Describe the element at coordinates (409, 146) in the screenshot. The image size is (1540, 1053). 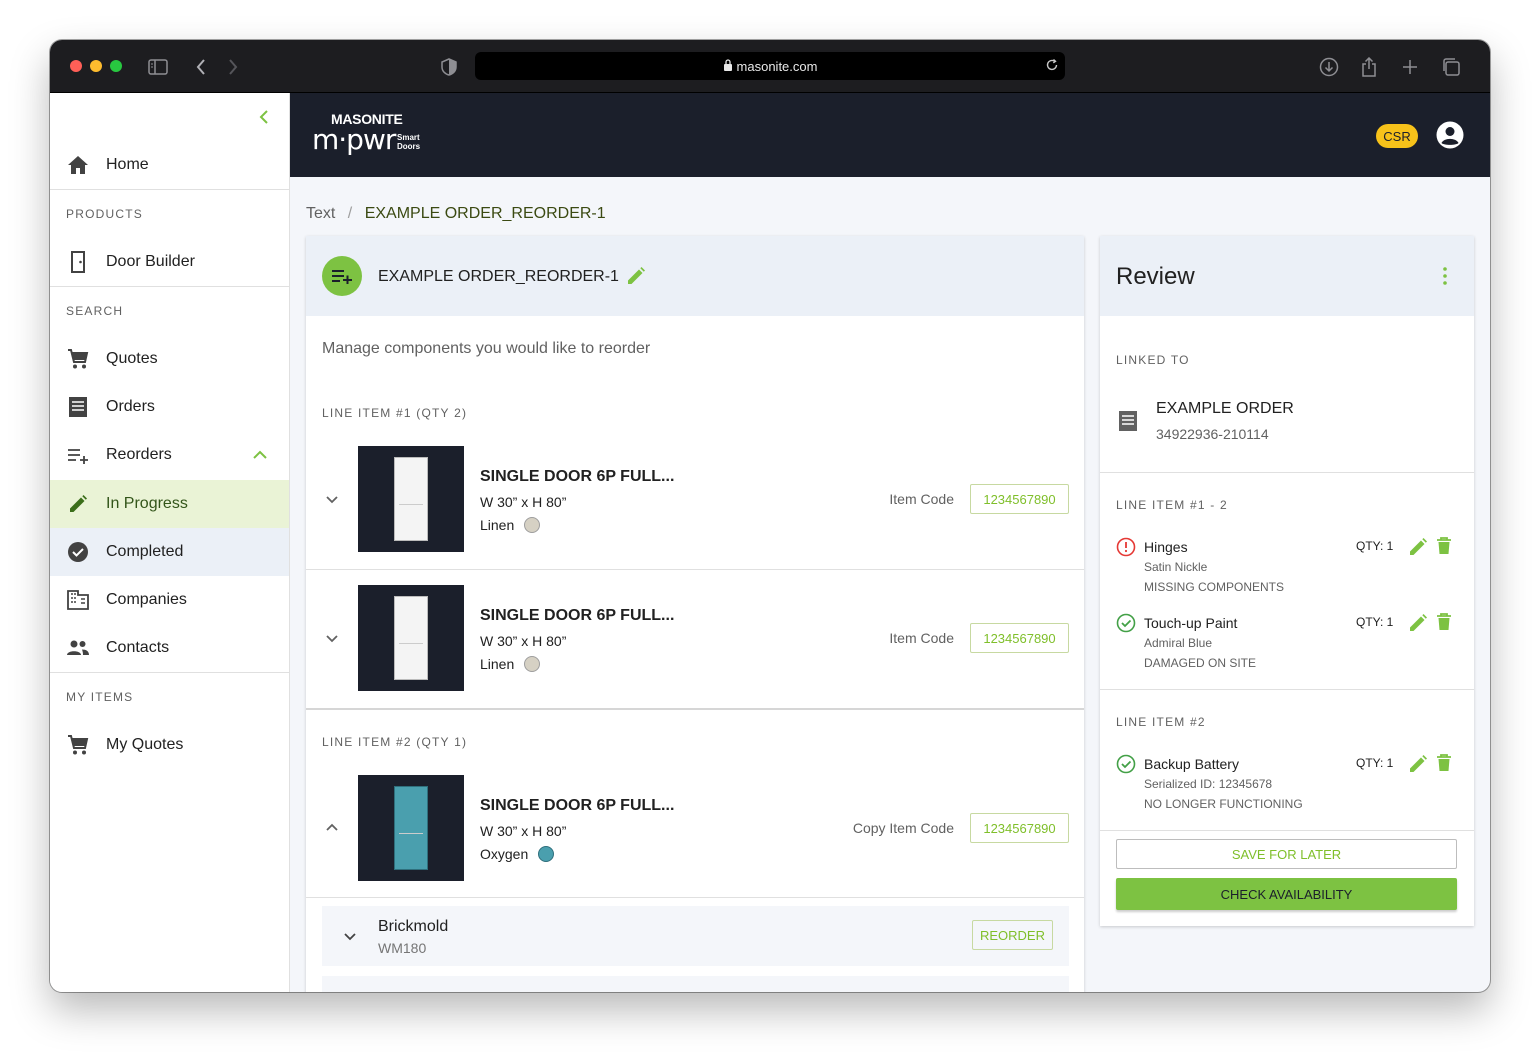
I see `brand-sub-line2: Doors` at that location.